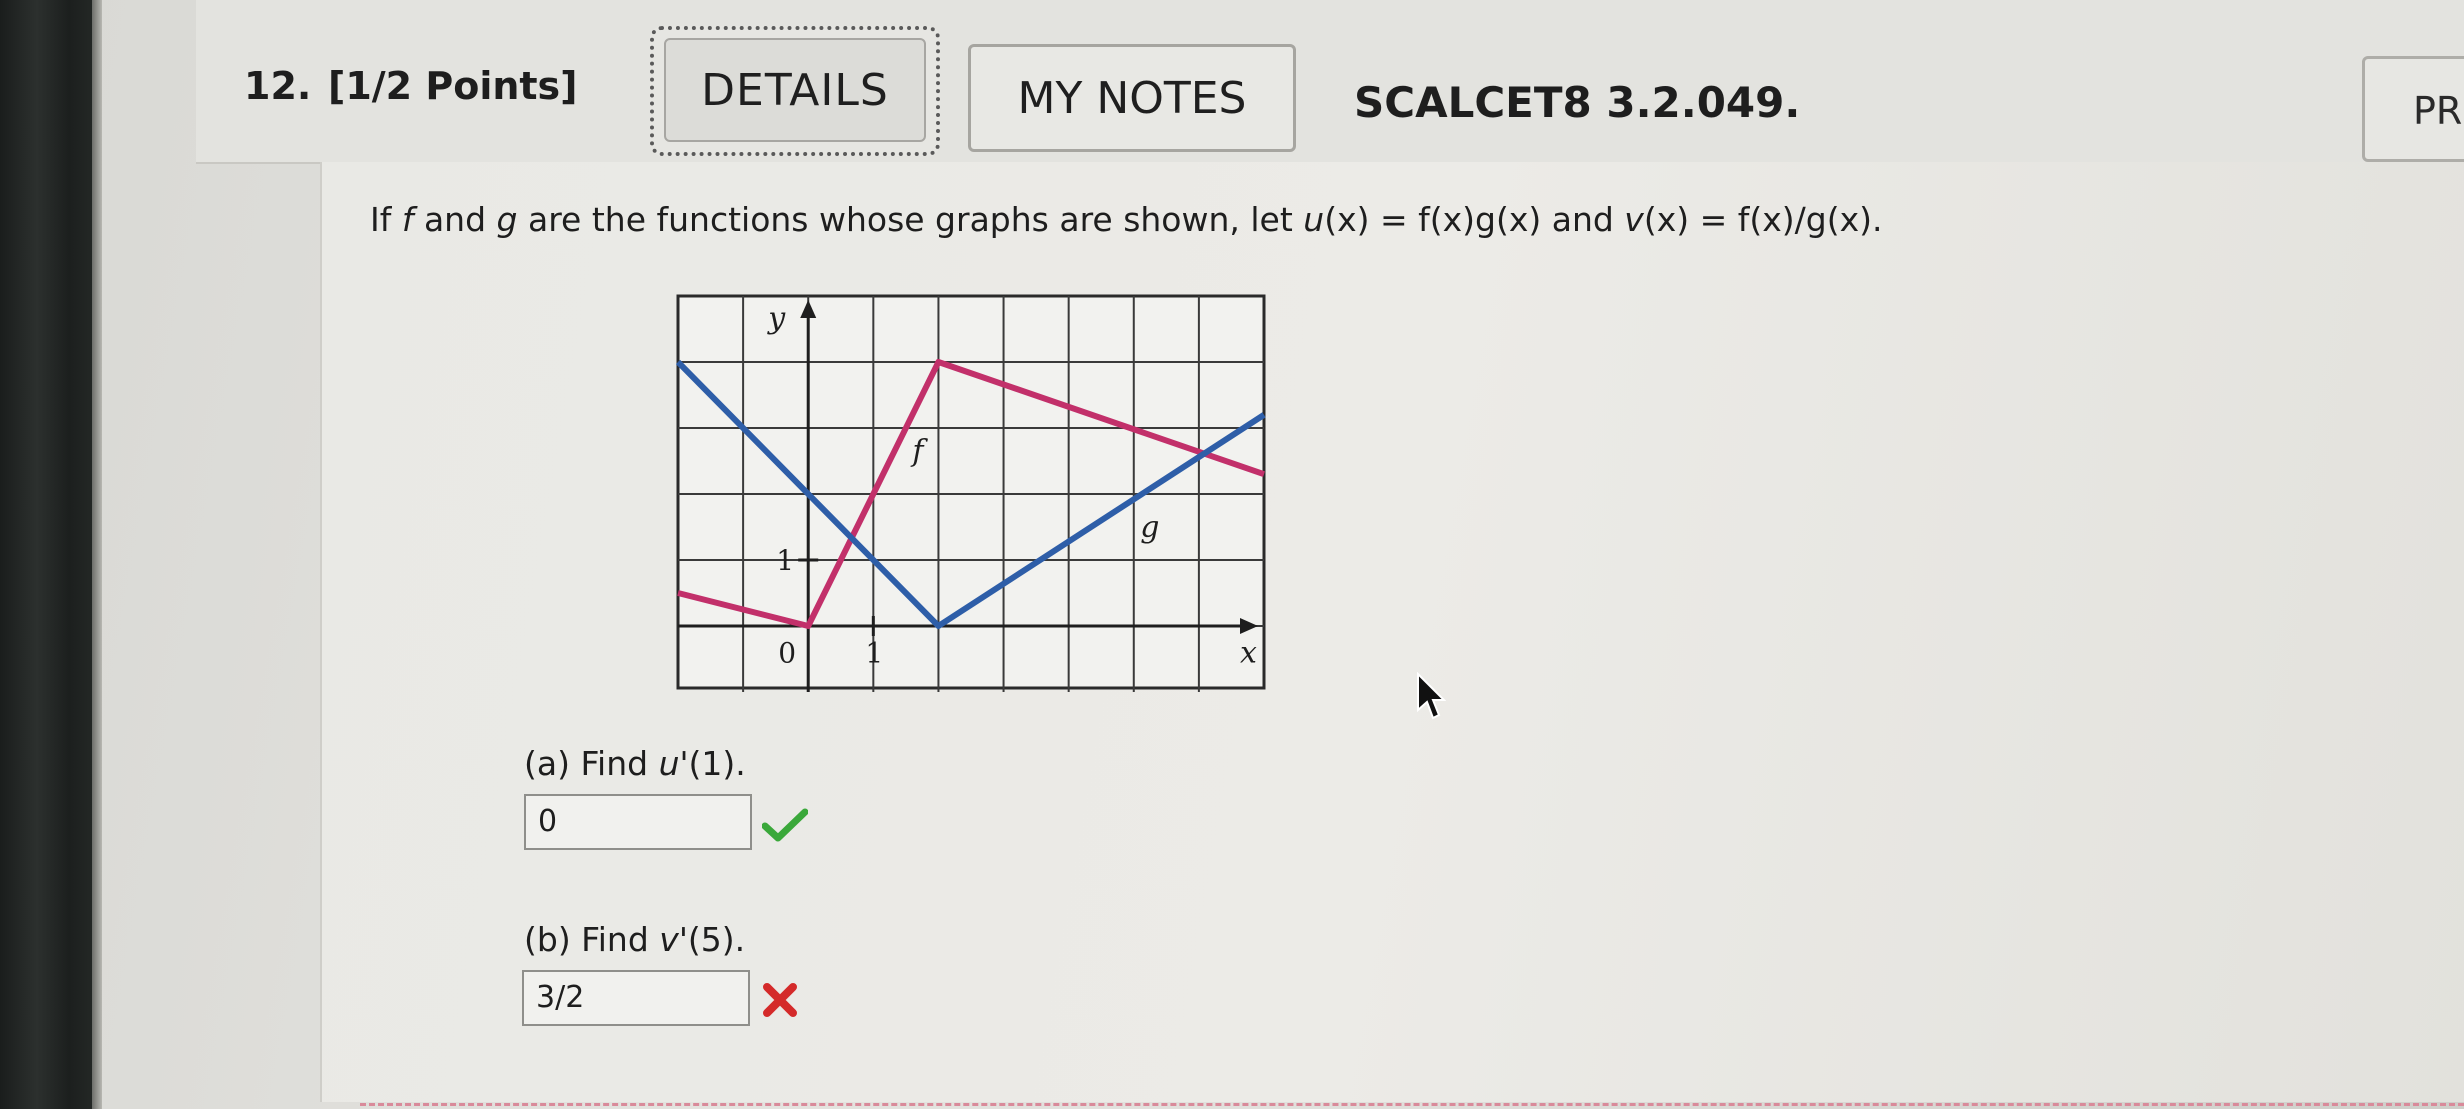 The width and height of the screenshot is (2464, 1109). What do you see at coordinates (278, 86) in the screenshot?
I see `question-number: 12.` at bounding box center [278, 86].